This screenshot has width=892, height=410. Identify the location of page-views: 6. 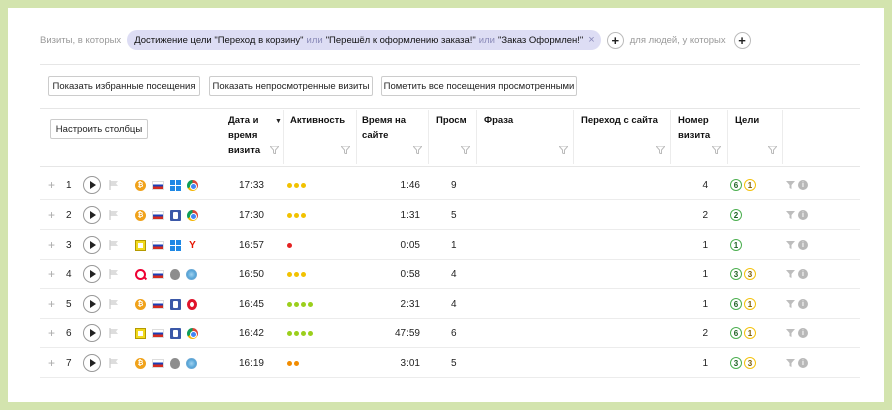
(454, 333).